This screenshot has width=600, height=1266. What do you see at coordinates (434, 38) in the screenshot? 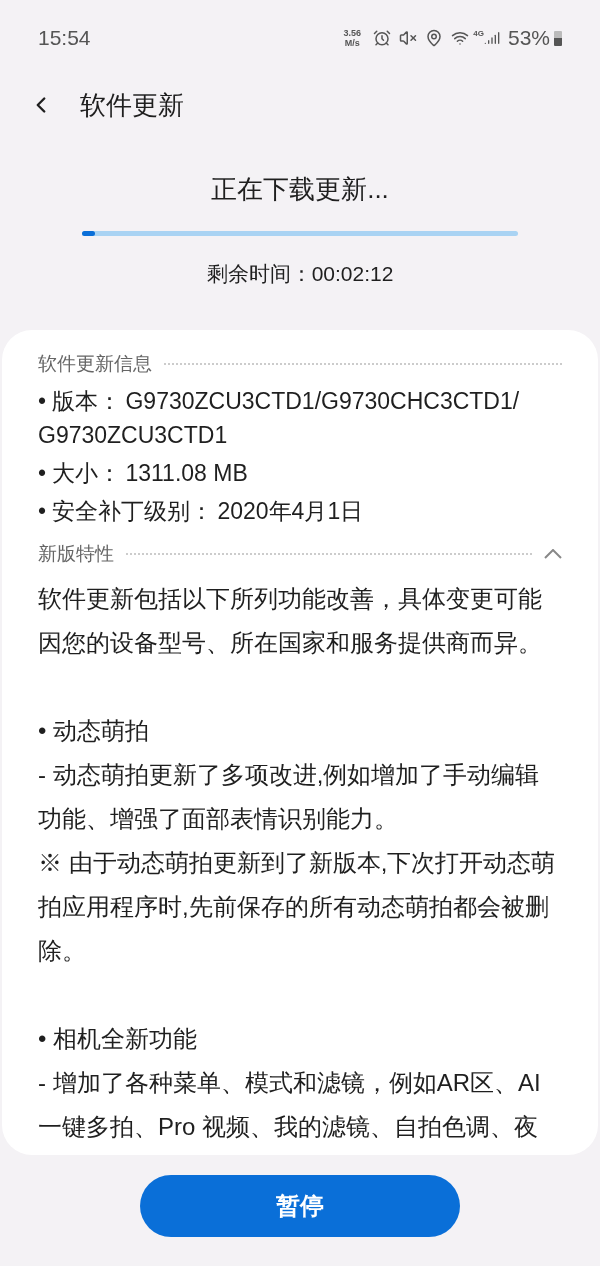
I see `location-icon` at bounding box center [434, 38].